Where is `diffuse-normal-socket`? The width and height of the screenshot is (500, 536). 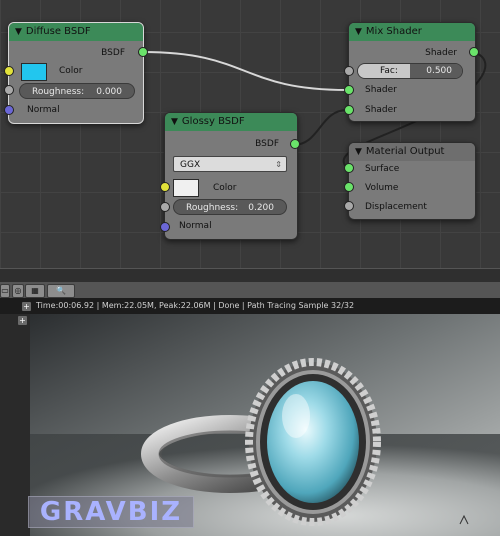 diffuse-normal-socket is located at coordinates (9, 110).